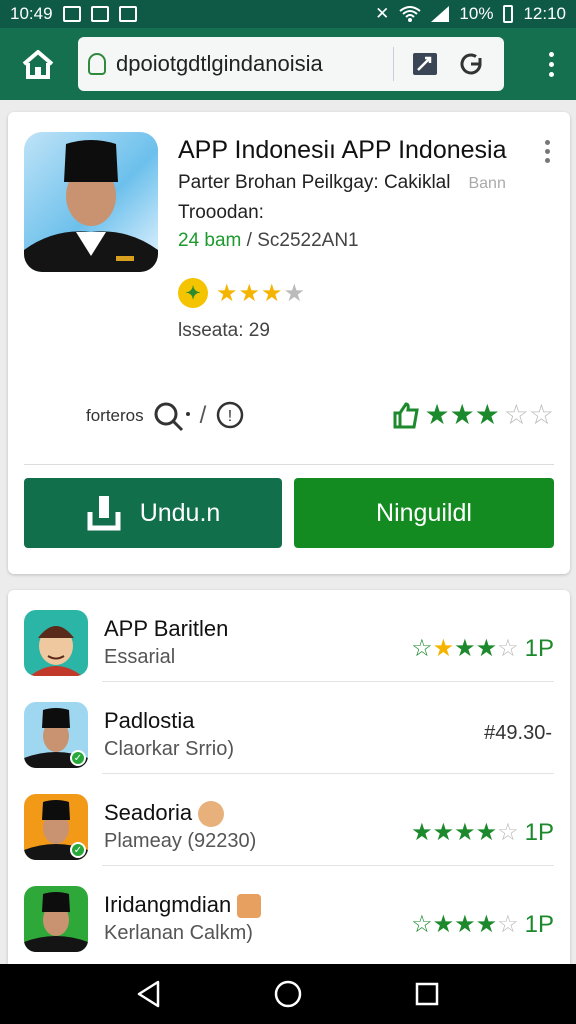 This screenshot has width=576, height=1024. I want to click on list-item-stars: ★★★★☆, so click(465, 832).